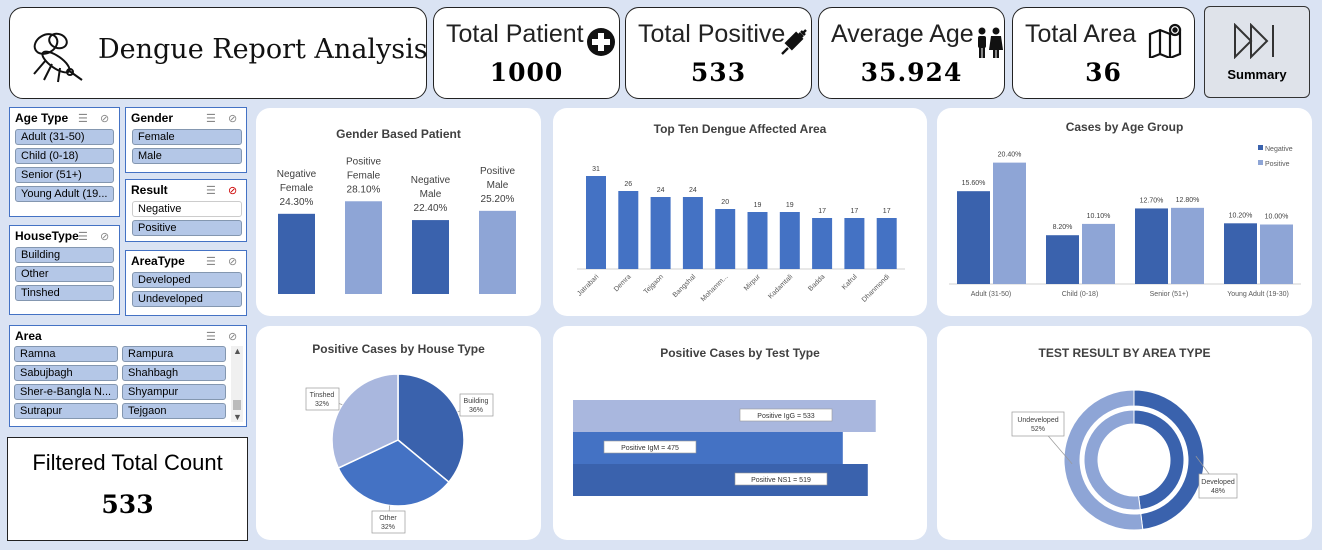 This screenshot has height=550, width=1322. Describe the element at coordinates (237, 351) in the screenshot. I see `scroll-up-icon: ▲` at that location.